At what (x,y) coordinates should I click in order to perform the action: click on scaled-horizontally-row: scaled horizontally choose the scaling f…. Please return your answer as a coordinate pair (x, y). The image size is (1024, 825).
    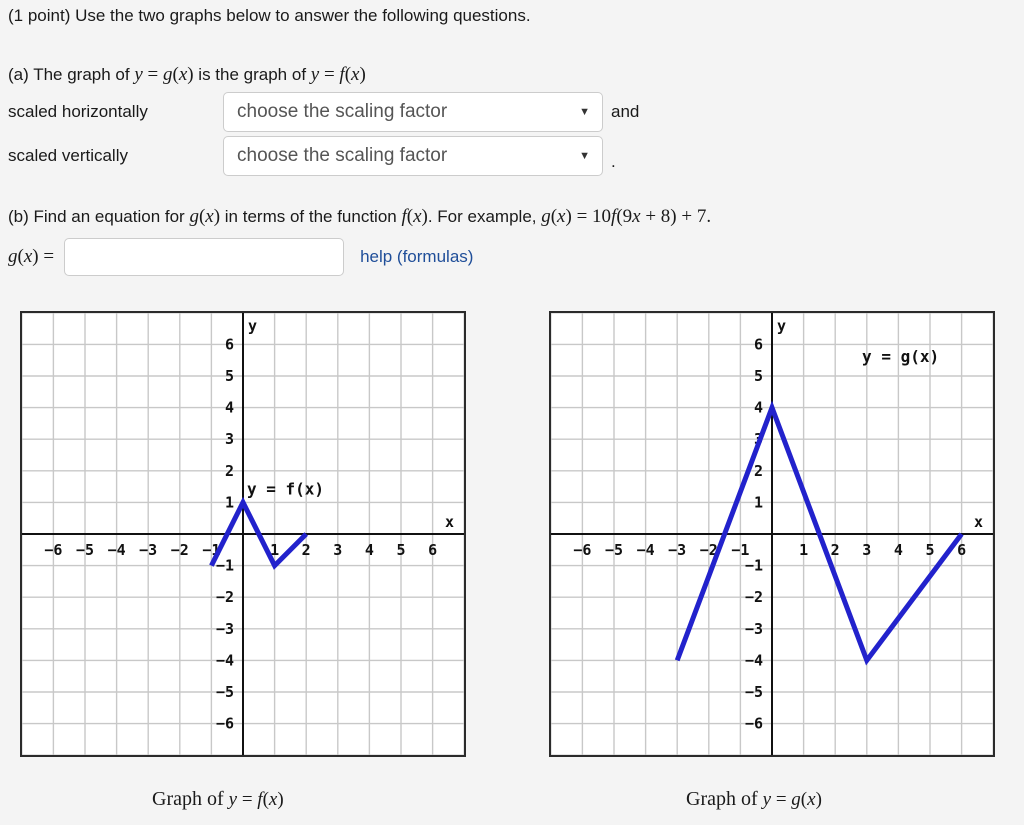
    Looking at the image, I should click on (323, 112).